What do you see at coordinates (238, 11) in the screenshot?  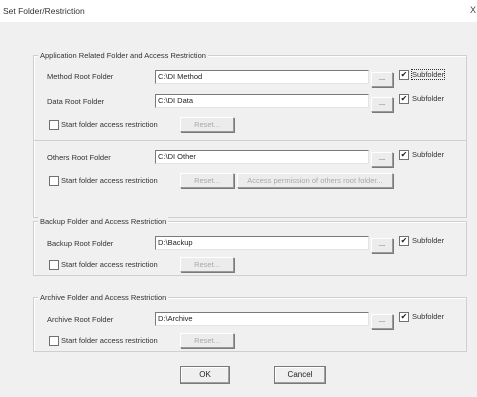 I see `title-bar: Set Folder/Restriction X` at bounding box center [238, 11].